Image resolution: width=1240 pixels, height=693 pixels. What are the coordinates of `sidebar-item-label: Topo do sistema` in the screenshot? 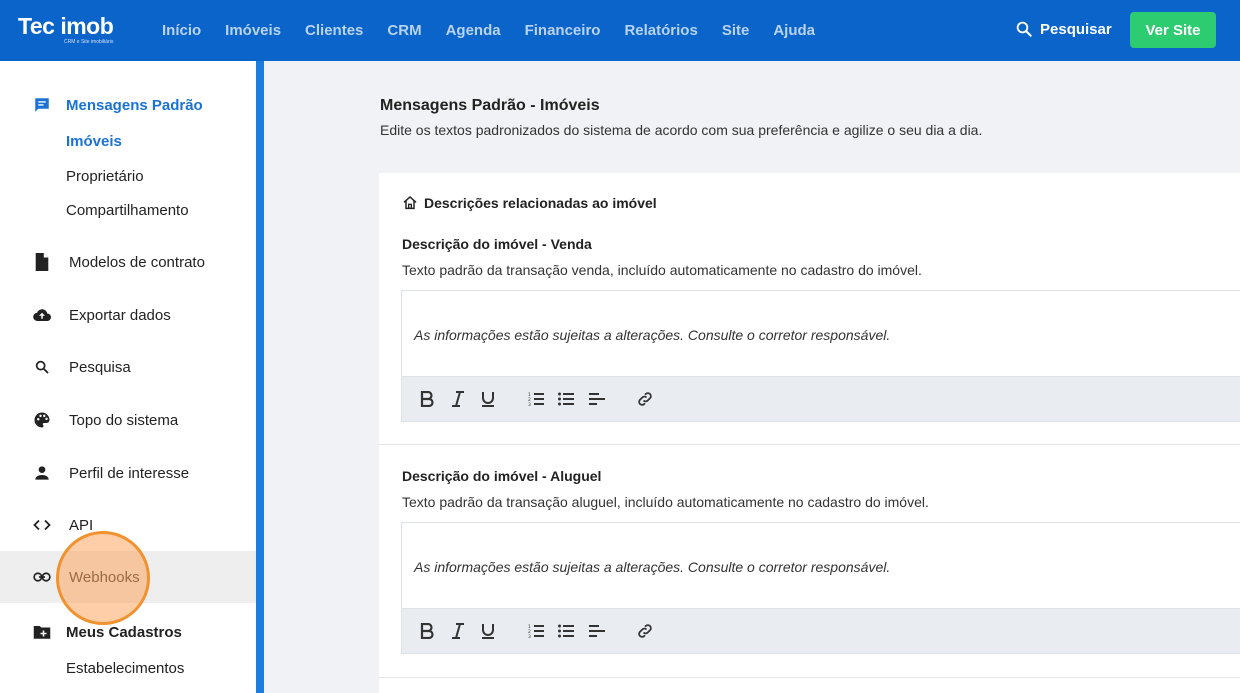 It's located at (124, 420).